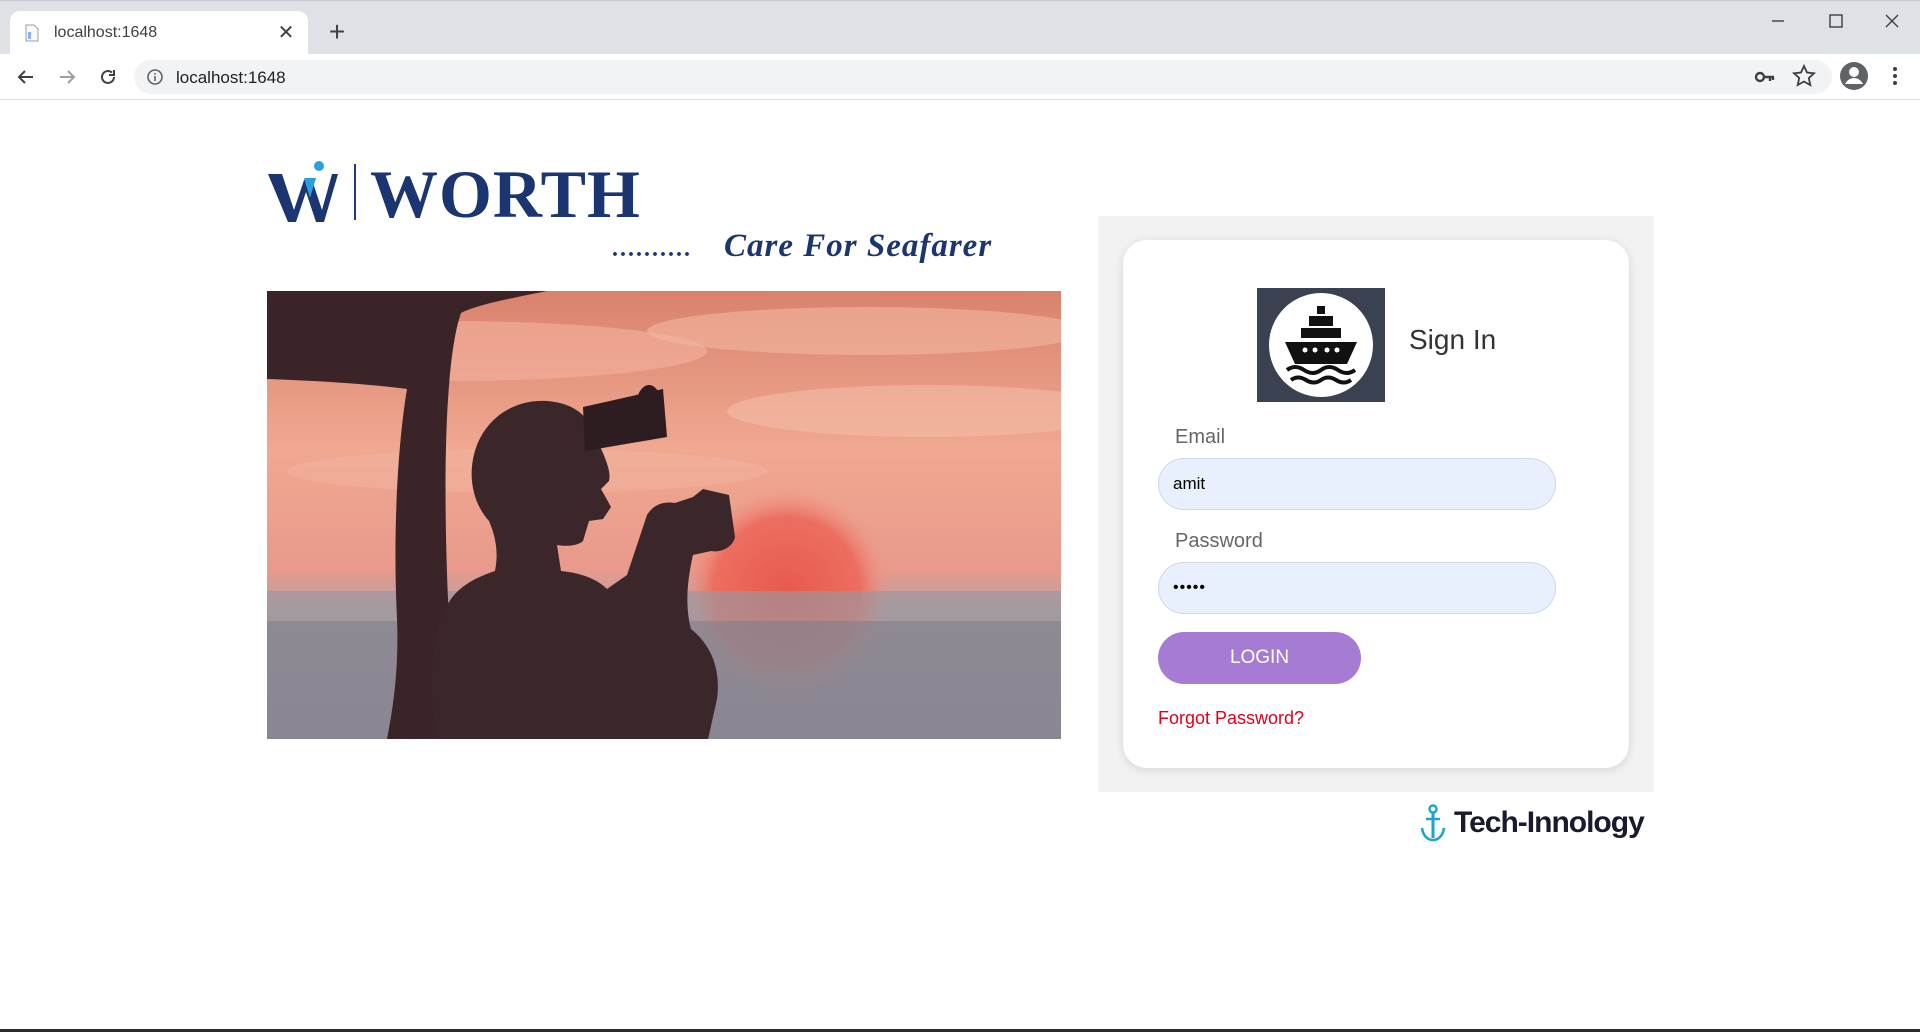  I want to click on tech-innology-brand: Tech-Innology, so click(1538, 823).